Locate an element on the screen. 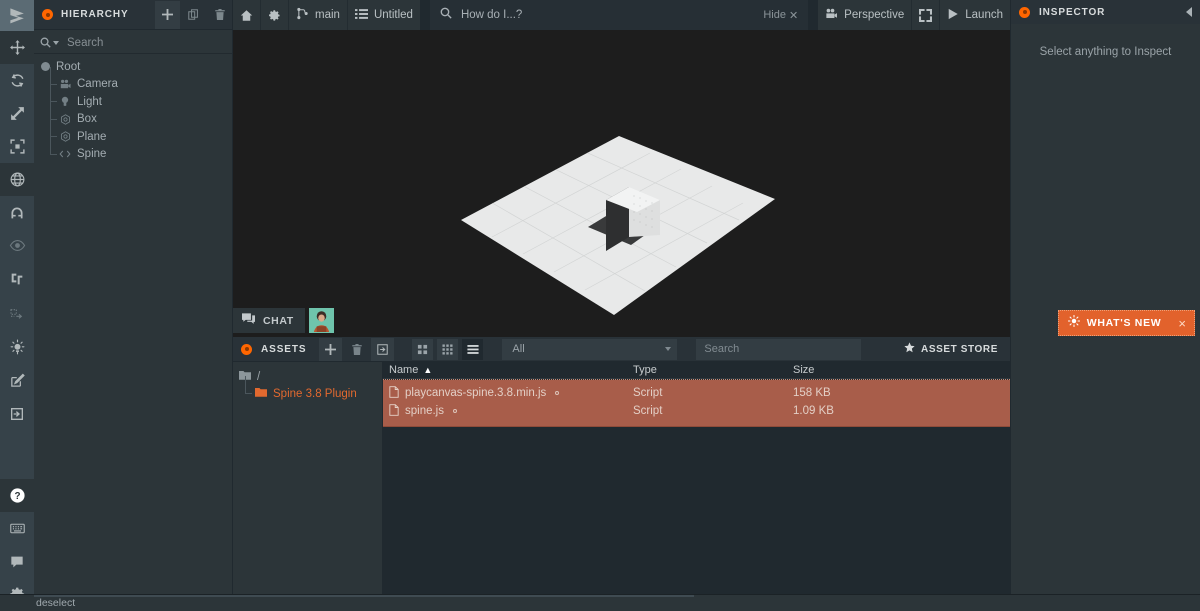 Image resolution: width=1200 pixels, height=611 pixels. column-header-size: Size is located at coordinates (863, 370).